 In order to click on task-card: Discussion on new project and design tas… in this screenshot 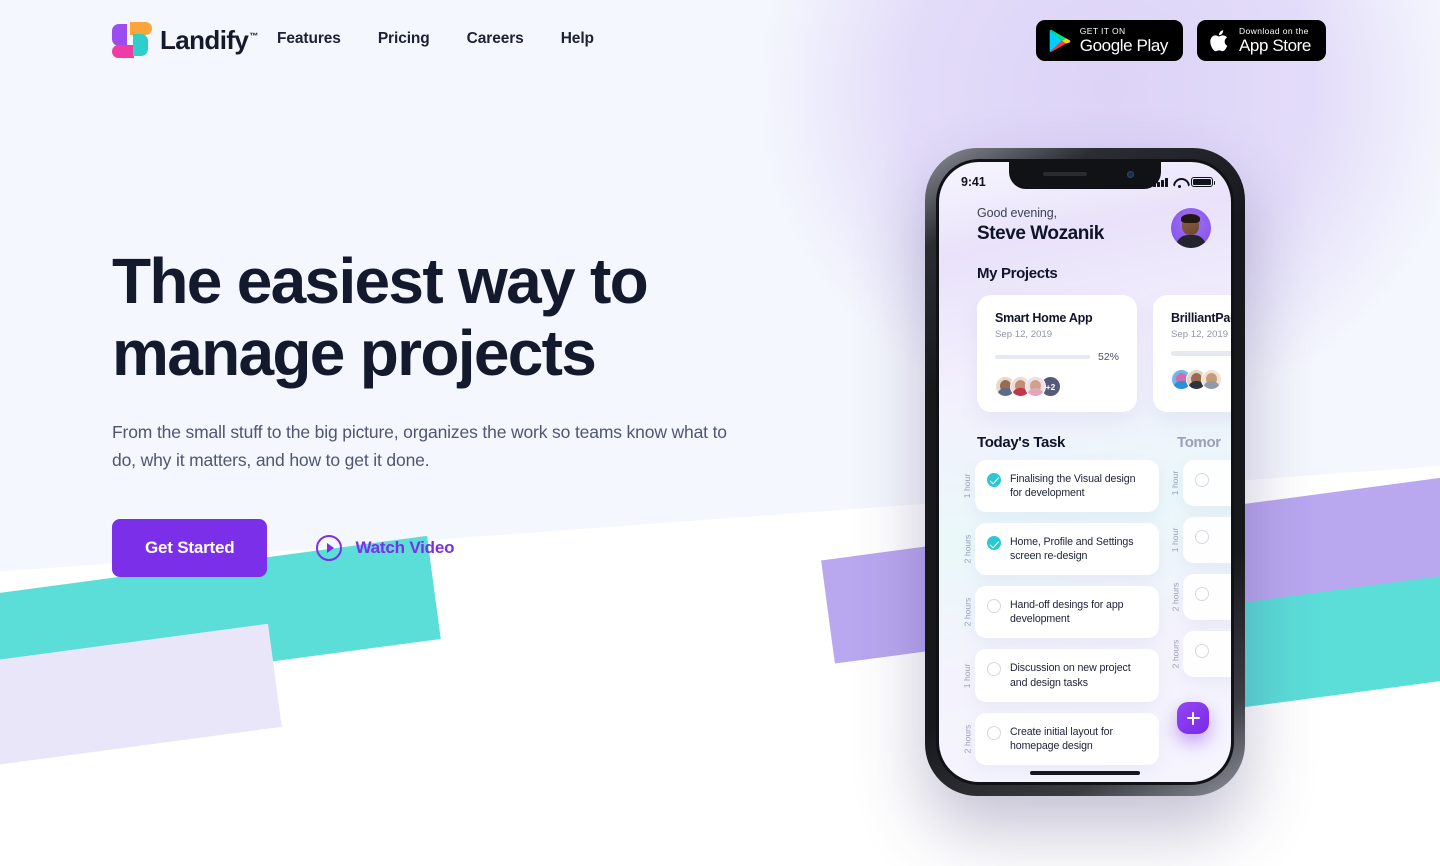, I will do `click(1067, 675)`.